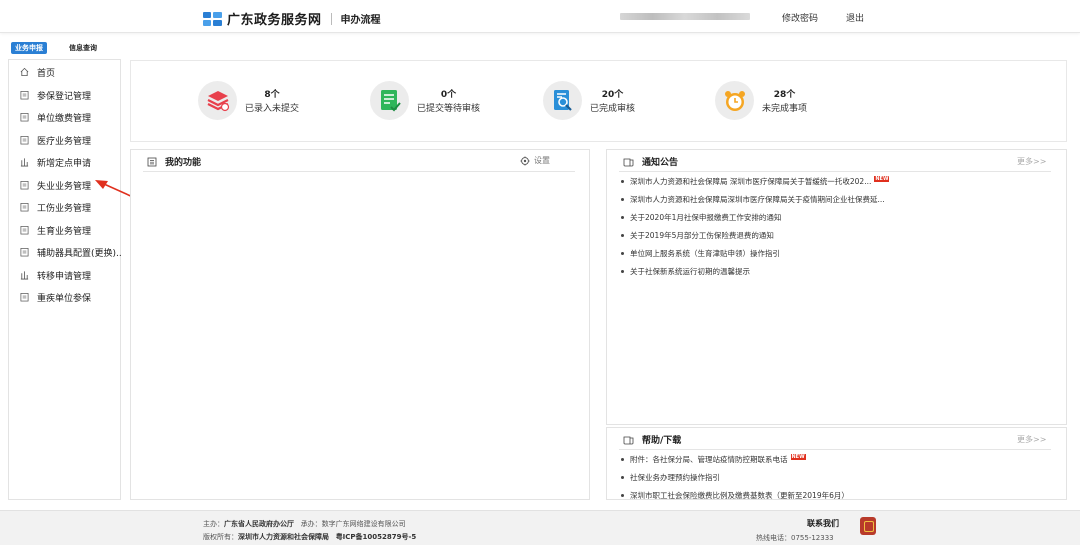 Image resolution: width=1080 pixels, height=545 pixels. Describe the element at coordinates (29, 48) in the screenshot. I see `tab-business-declare: 业务申报` at that location.